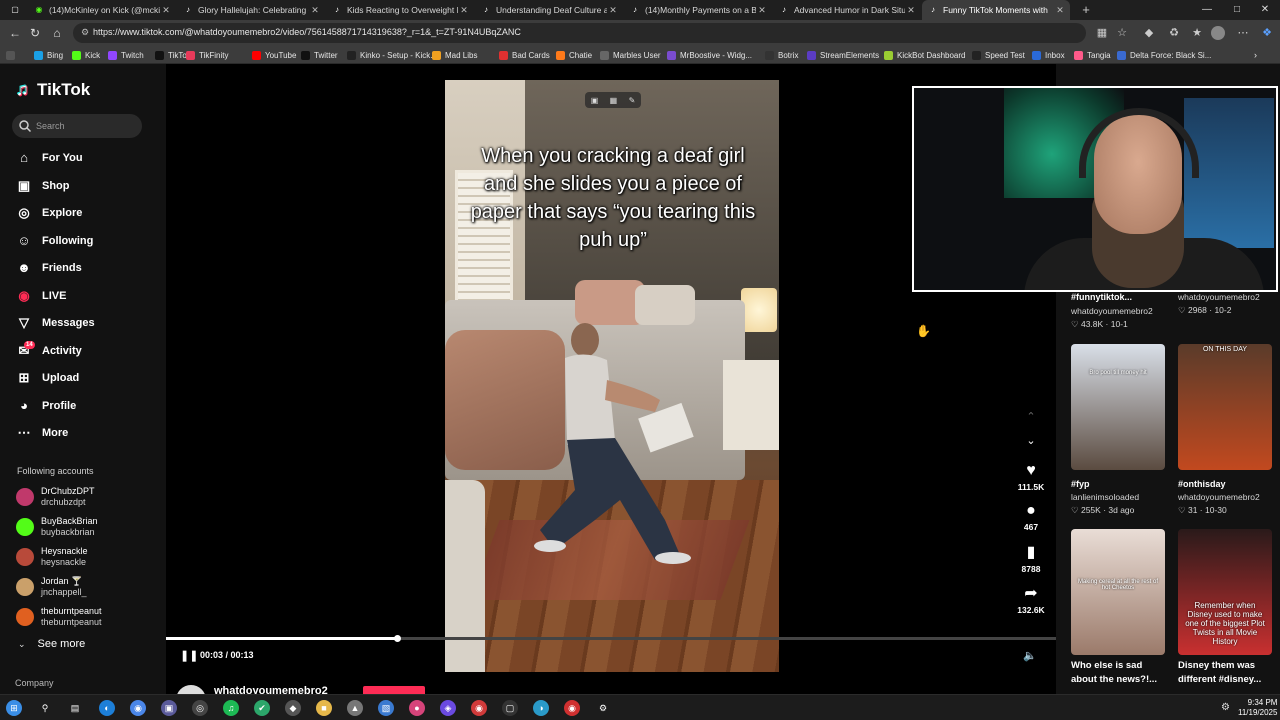  Describe the element at coordinates (998, 55) in the screenshot. I see `bookmark-item: Speed Test` at that location.